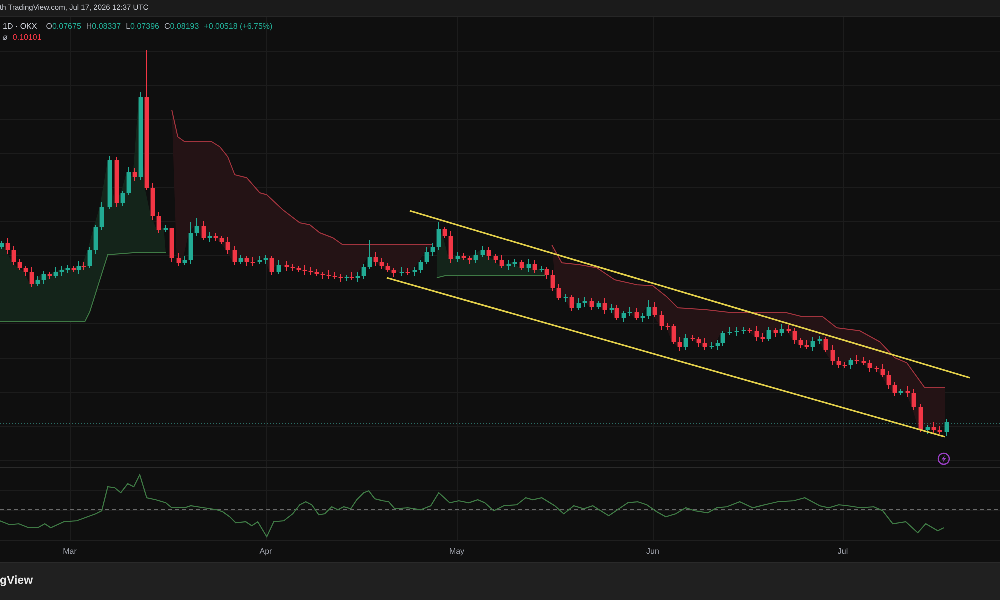 Image resolution: width=1000 pixels, height=600 pixels. Describe the element at coordinates (49, 26) in the screenshot. I see `ohlc-label: O` at that location.